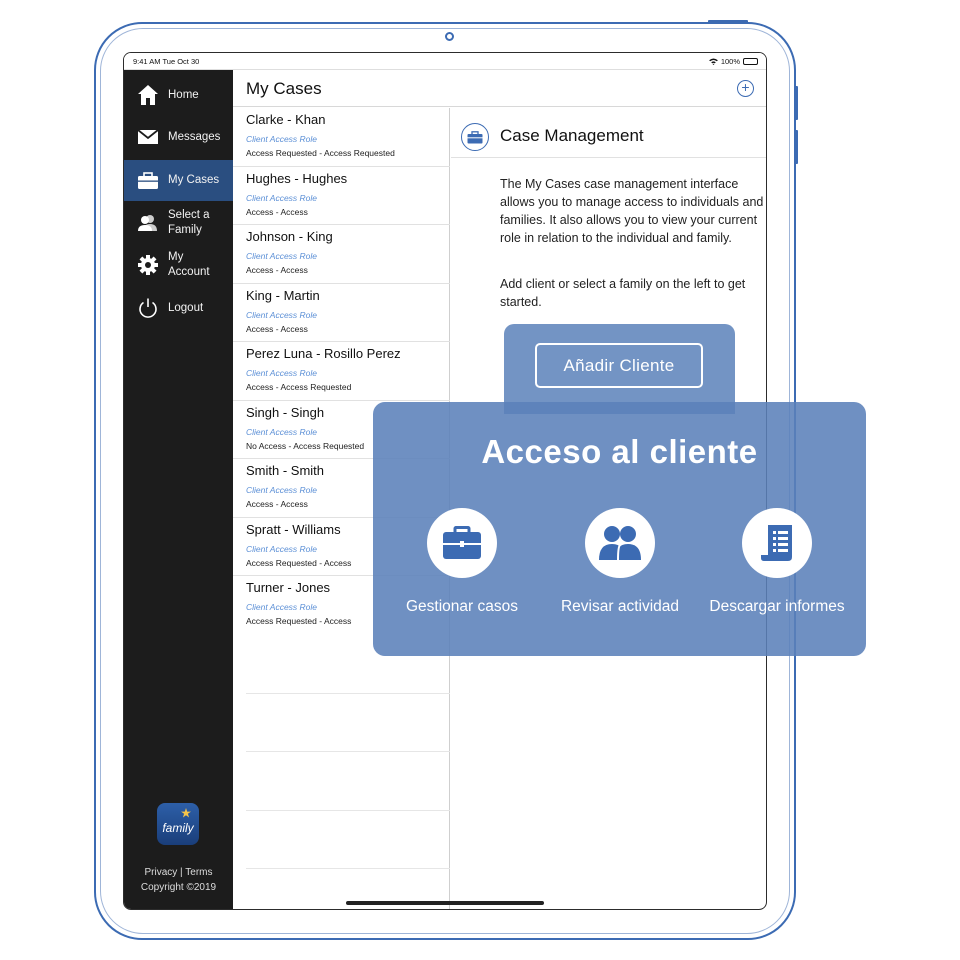 The height and width of the screenshot is (960, 960). Describe the element at coordinates (166, 61) in the screenshot. I see `status-time: 9:41 AM Tue Oct 30` at that location.